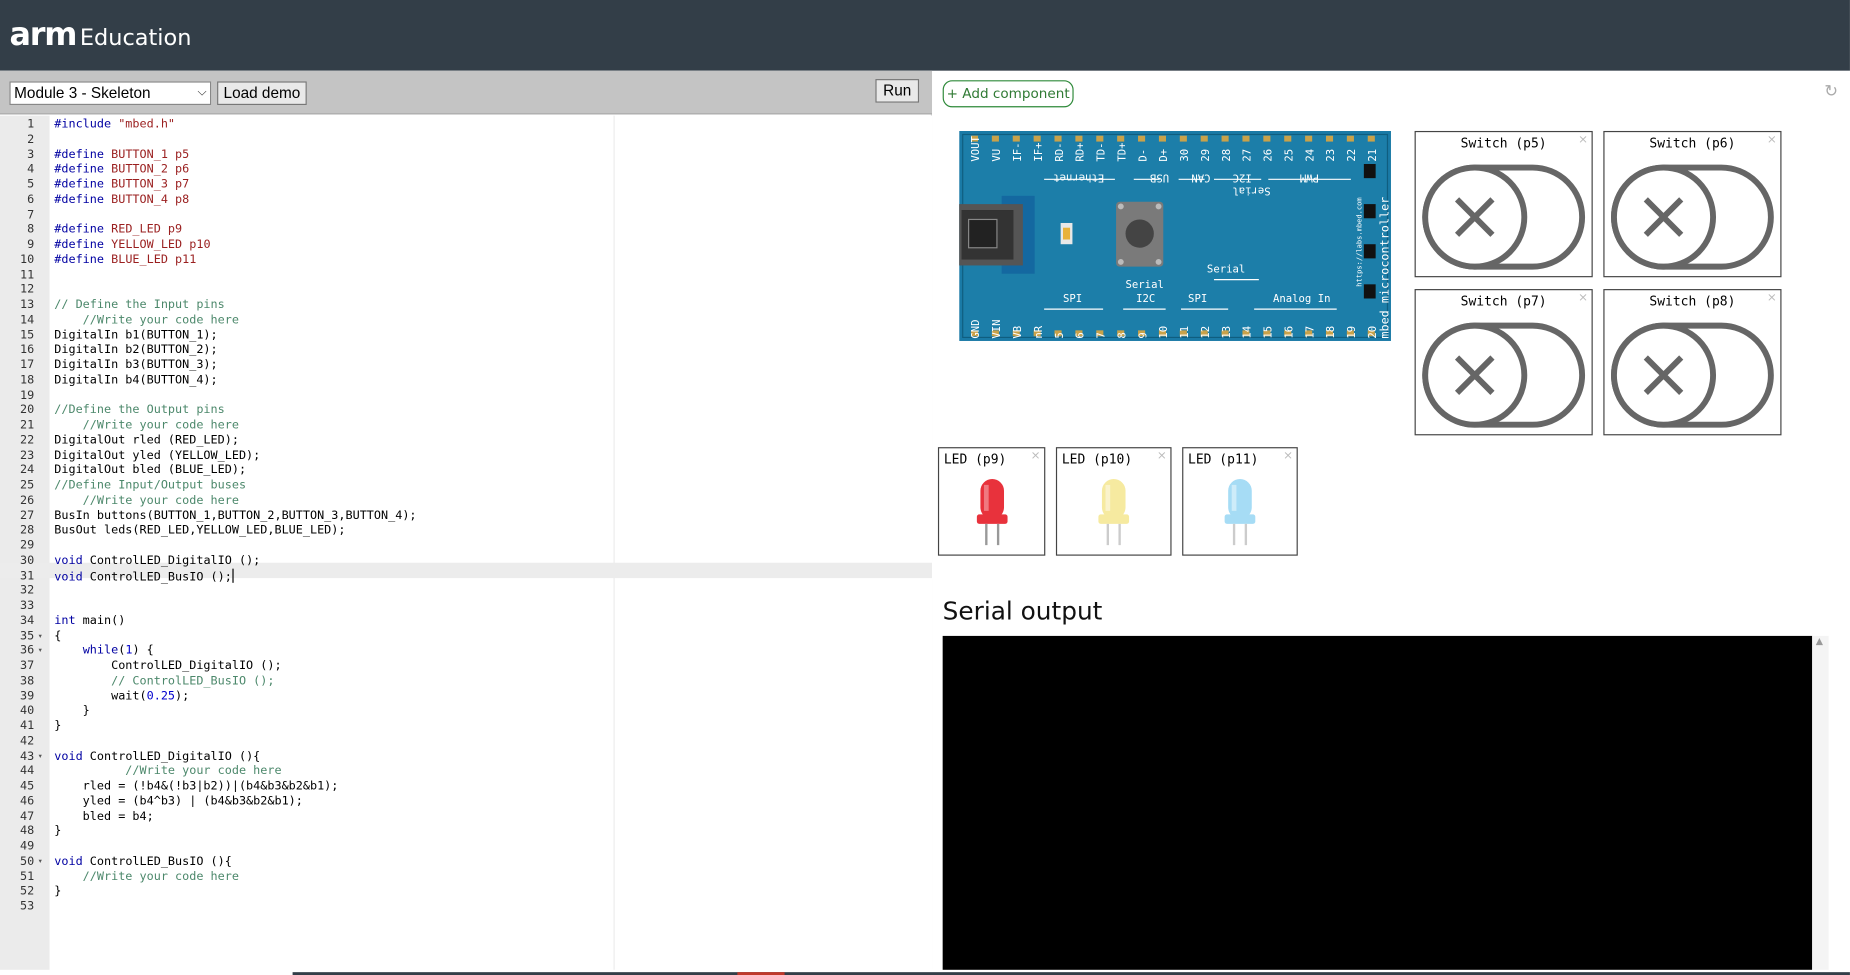  I want to click on led-bulb-icon, so click(1114, 512).